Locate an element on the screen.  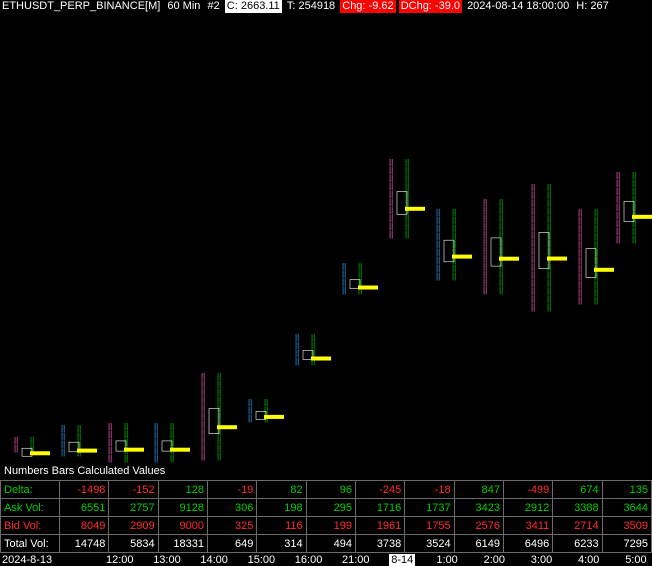
stats-cell: 82 is located at coordinates (281, 489).